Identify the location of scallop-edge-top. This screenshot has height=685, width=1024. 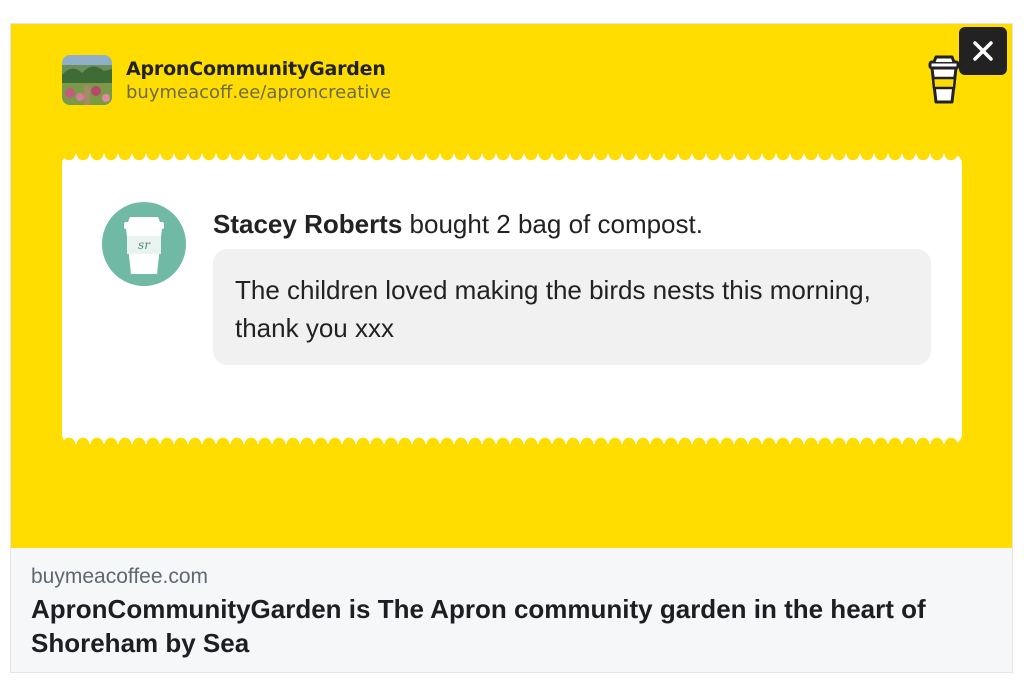
(512, 160).